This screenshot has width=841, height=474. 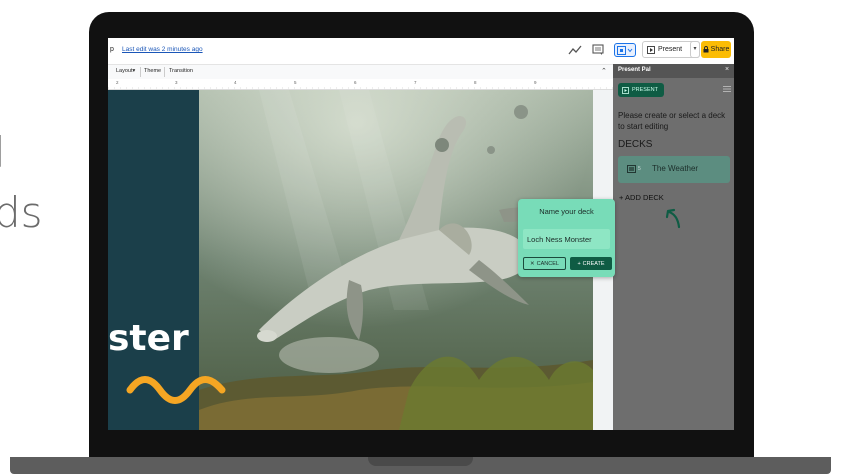 I want to click on ruler-number: 6, so click(x=355, y=82).